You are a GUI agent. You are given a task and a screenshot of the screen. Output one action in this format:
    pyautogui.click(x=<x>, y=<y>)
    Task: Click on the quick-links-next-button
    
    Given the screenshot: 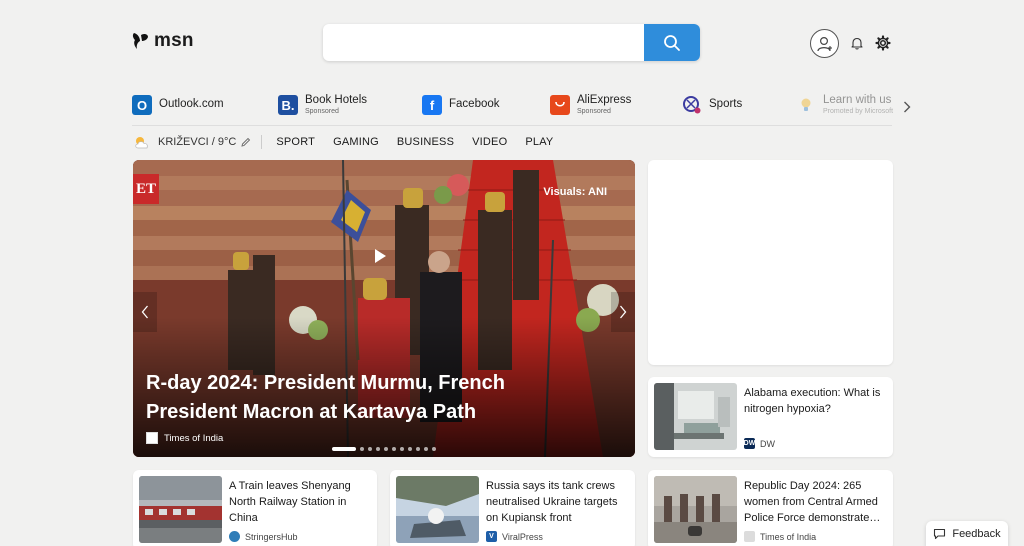 What is the action you would take?
    pyautogui.click(x=907, y=107)
    